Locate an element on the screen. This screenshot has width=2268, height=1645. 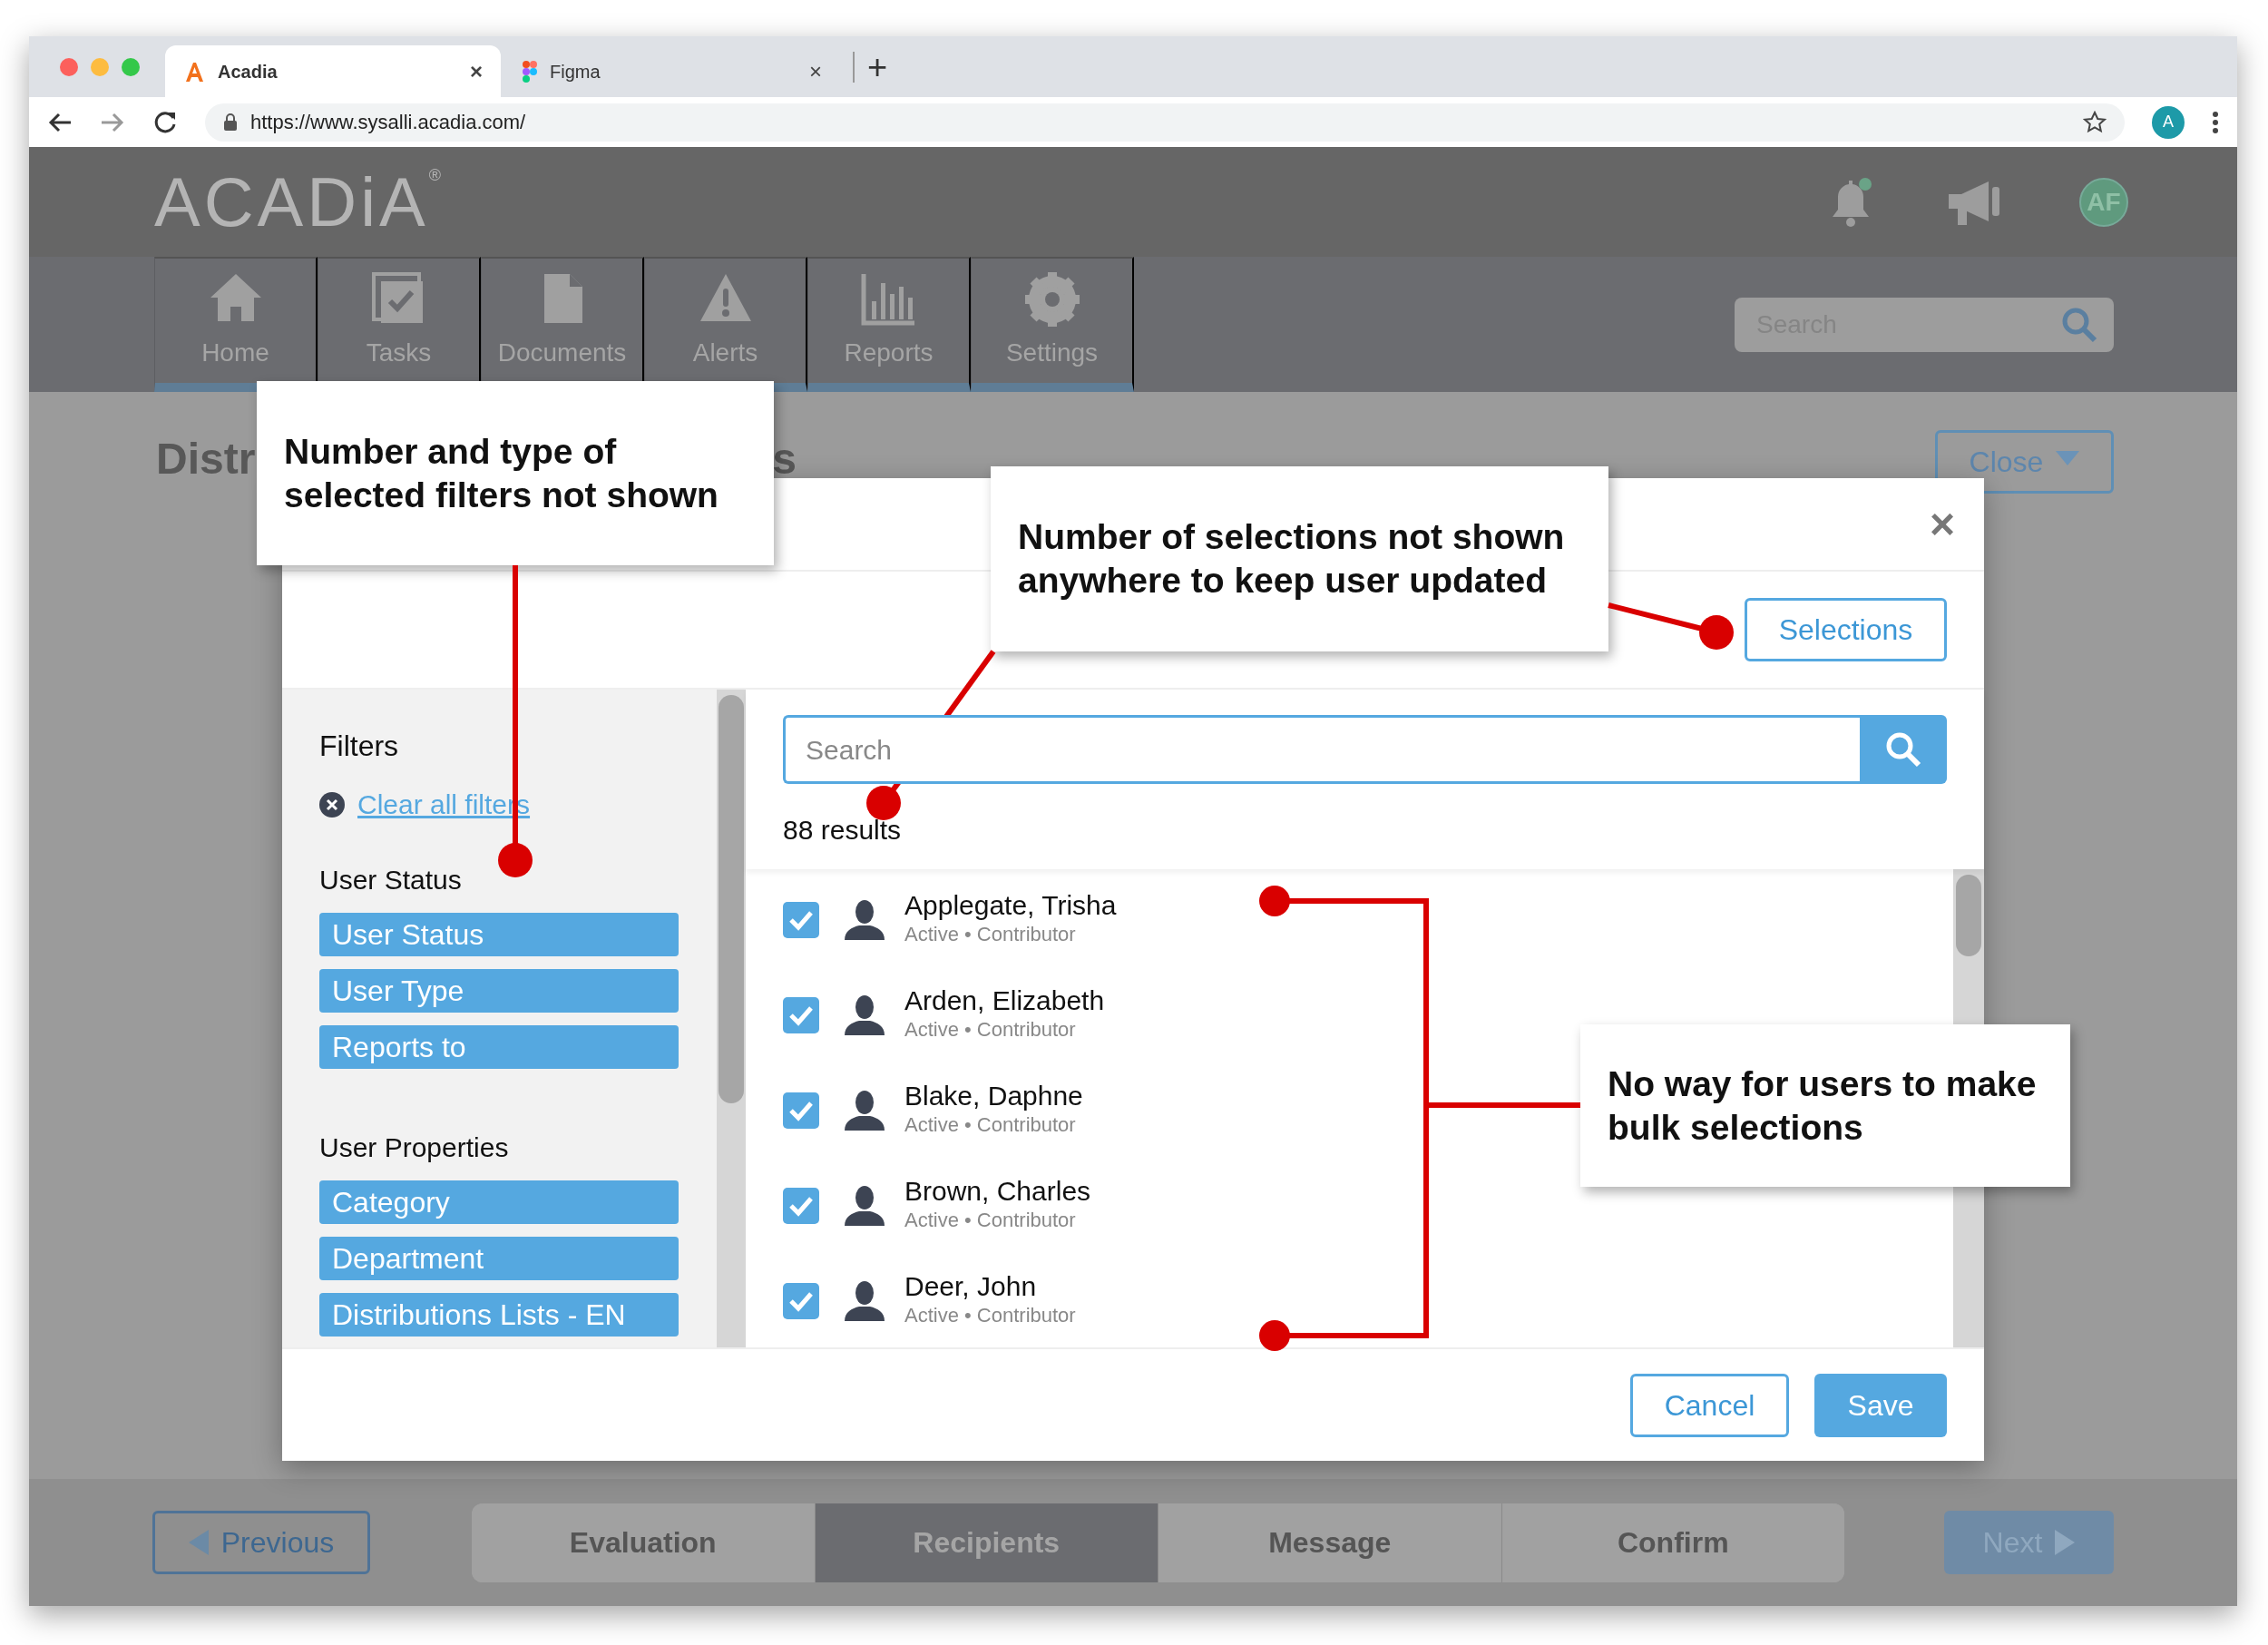
callout-tooltip: Number and type of selected filters not shown is located at coordinates (515, 473).